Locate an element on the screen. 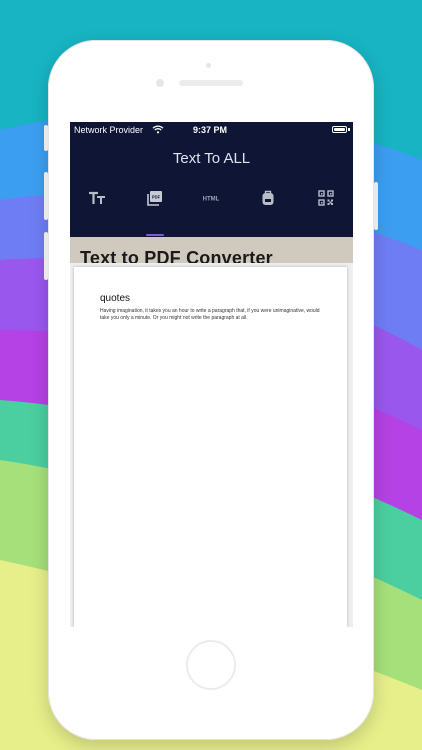  tab-backpack is located at coordinates (268, 198).